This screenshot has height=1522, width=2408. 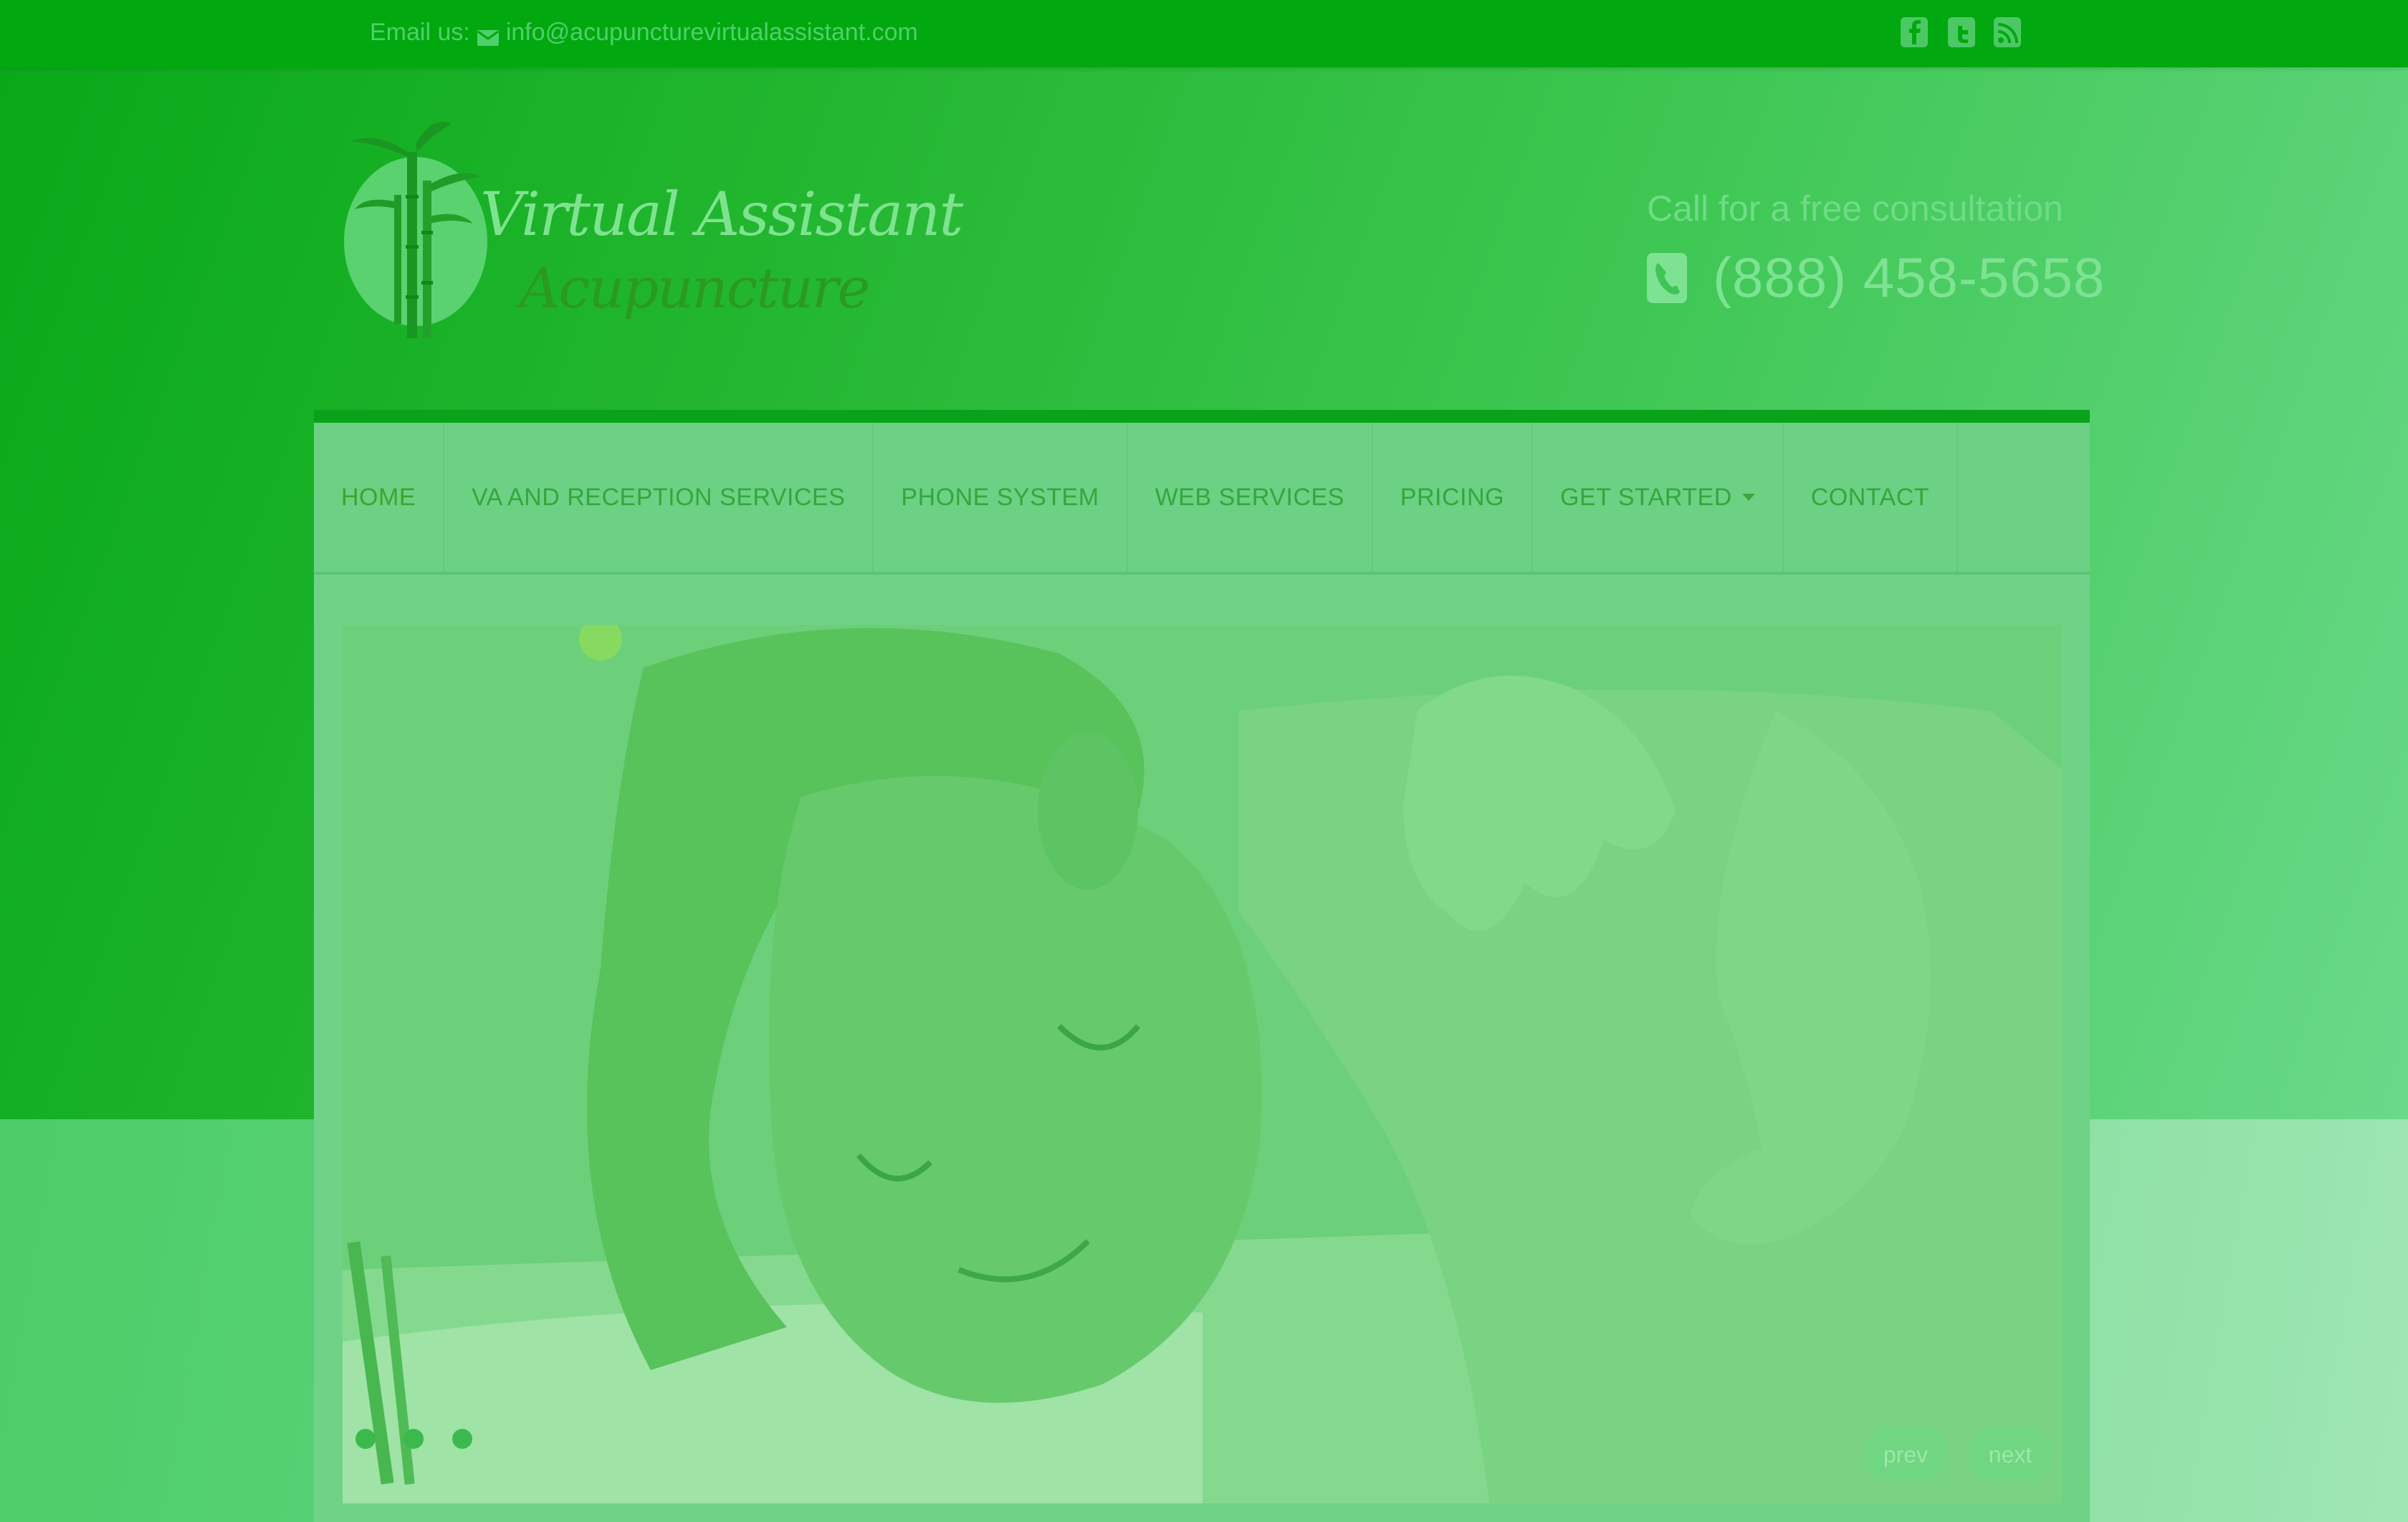 What do you see at coordinates (1250, 498) in the screenshot?
I see `nav-item-web-services: WEB SERVICES` at bounding box center [1250, 498].